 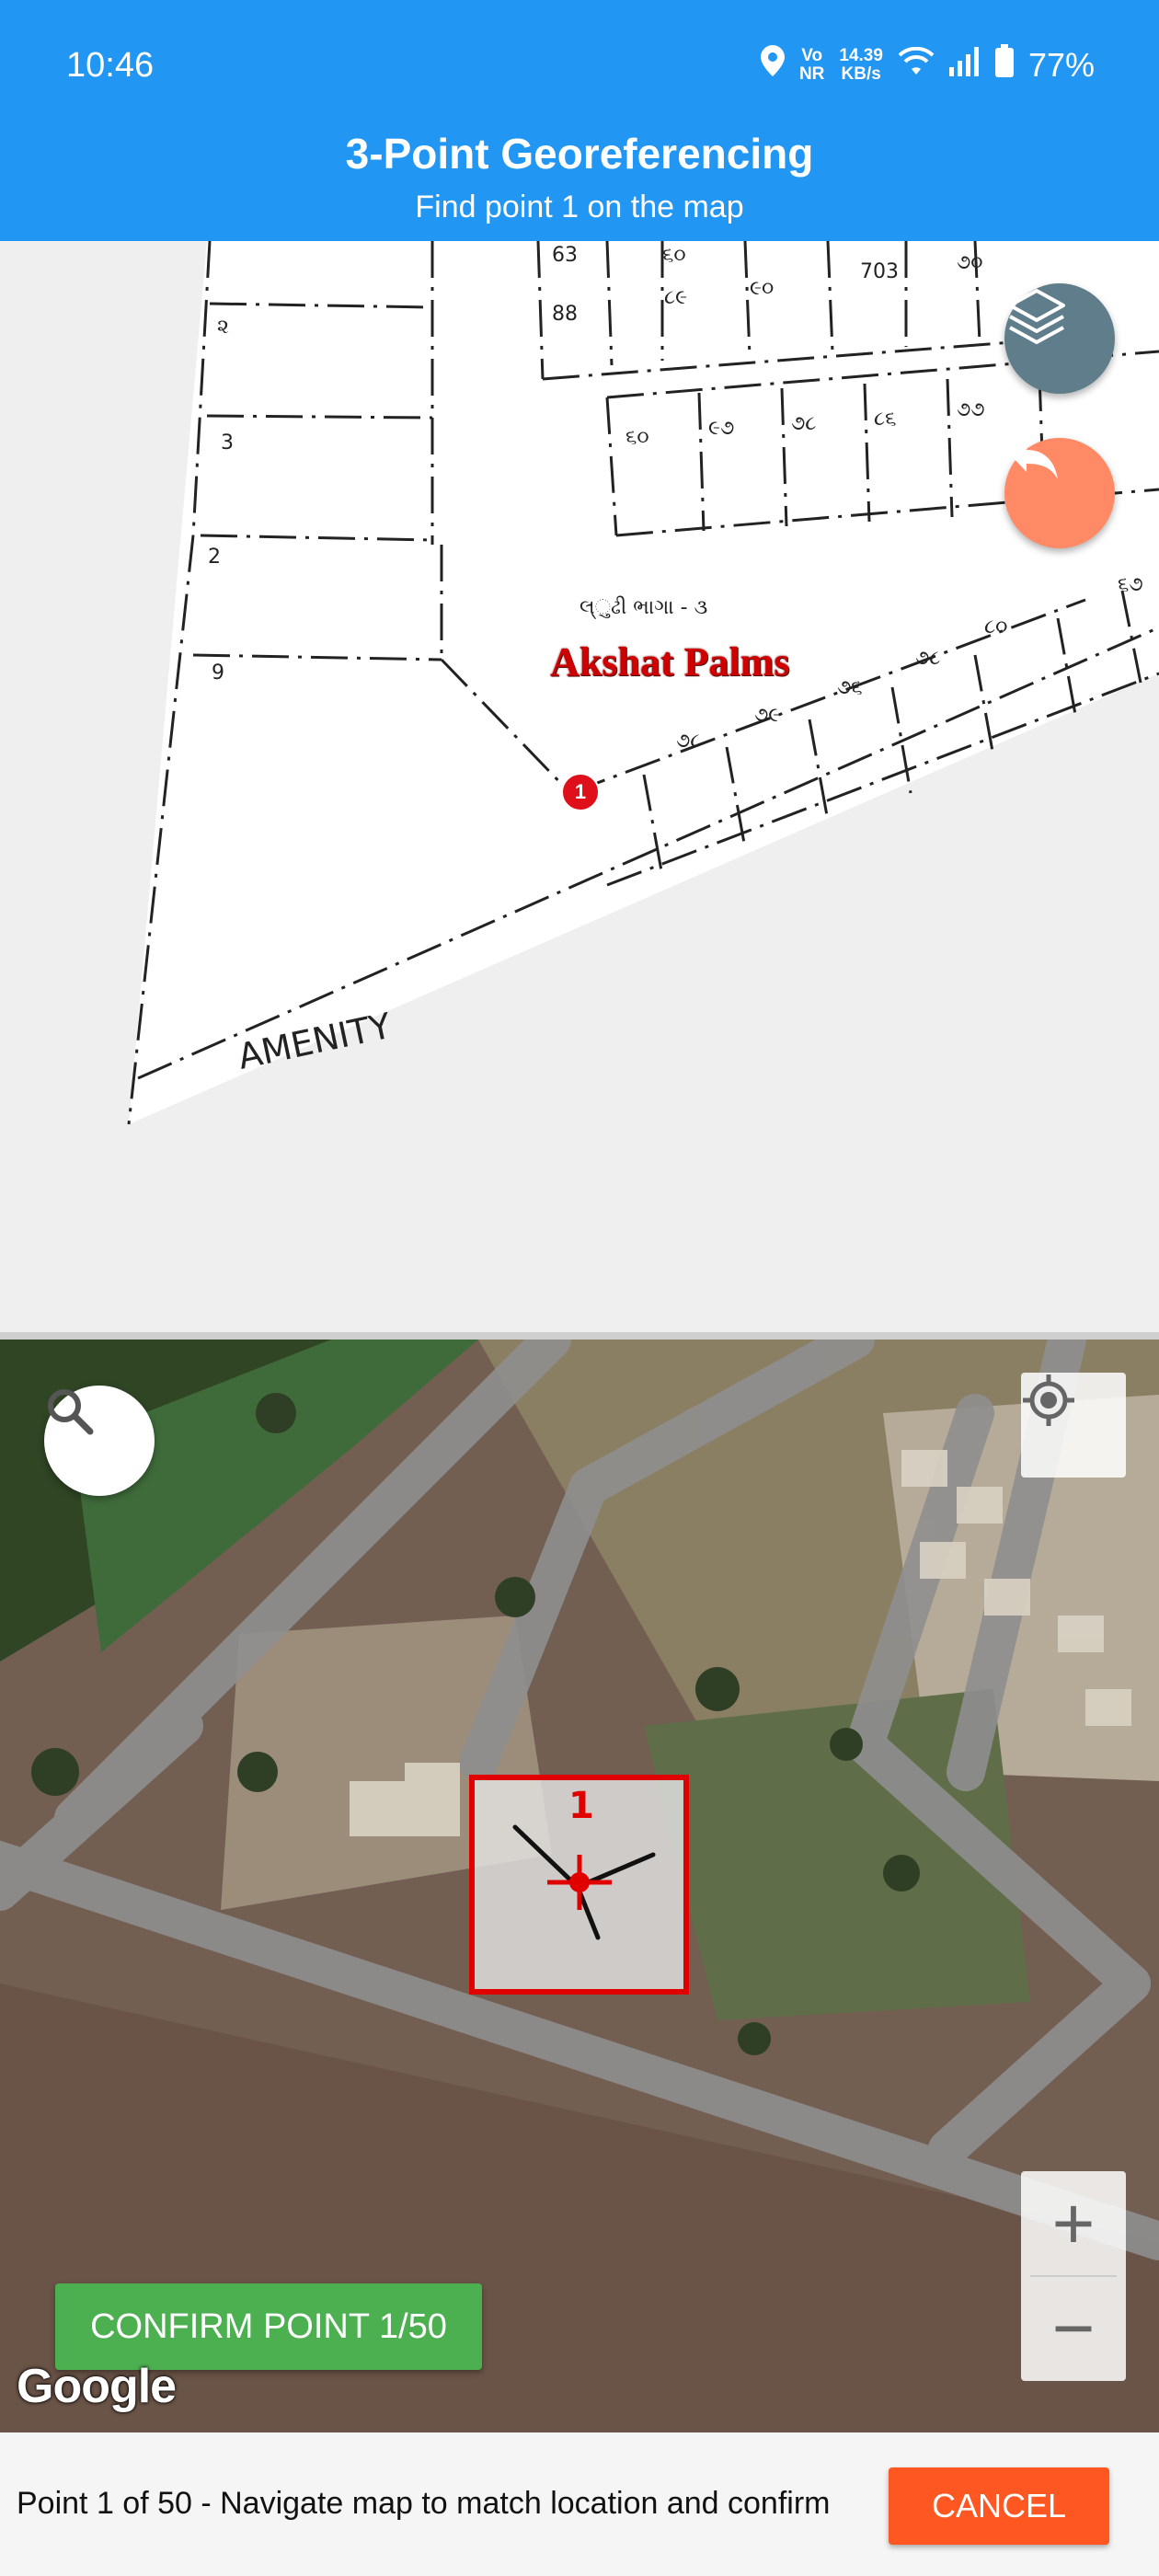 What do you see at coordinates (762, 288) in the screenshot?
I see `svg-text: ૯૦` at bounding box center [762, 288].